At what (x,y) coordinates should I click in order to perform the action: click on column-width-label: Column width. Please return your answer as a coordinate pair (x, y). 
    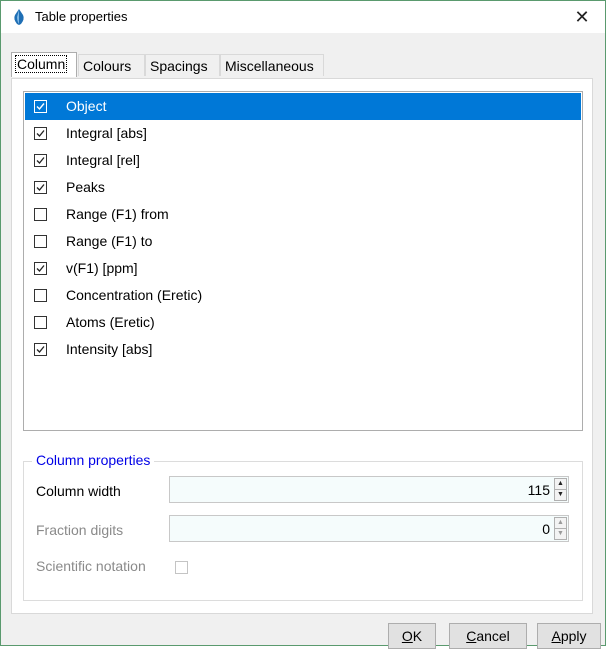
    Looking at the image, I should click on (78, 491).